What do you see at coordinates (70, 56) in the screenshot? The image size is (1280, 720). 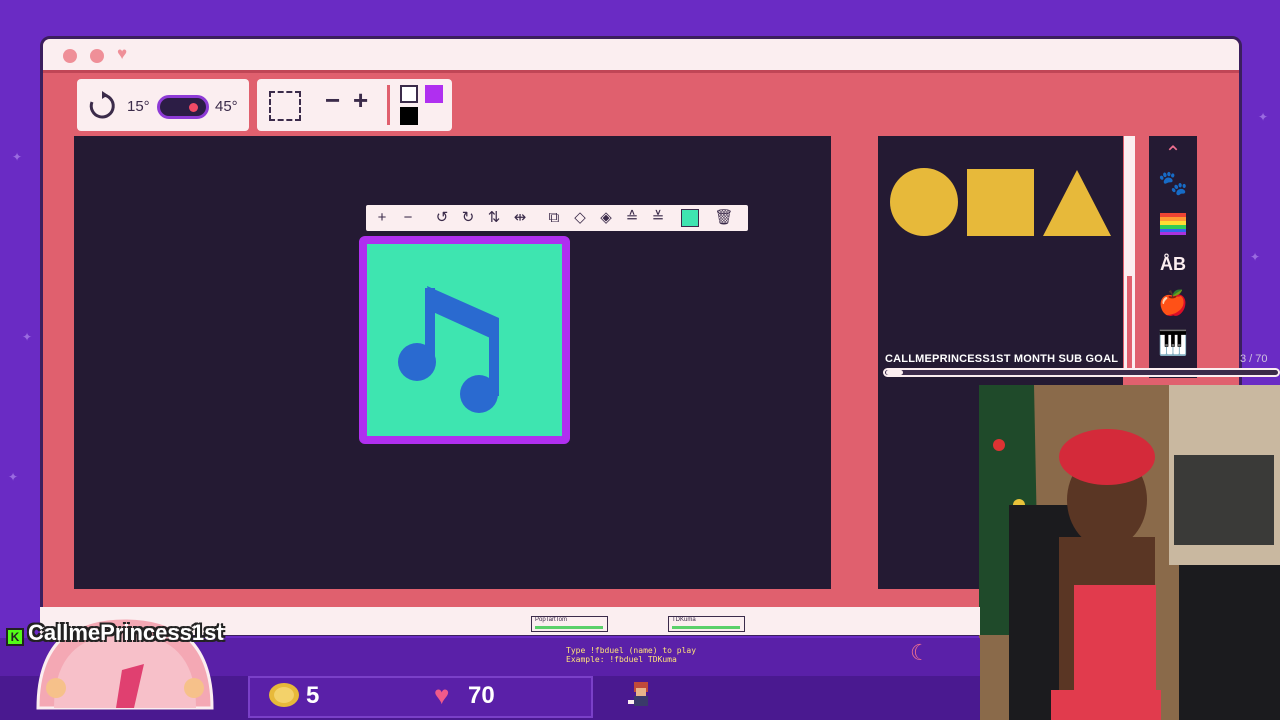 I see `close-dot-button` at bounding box center [70, 56].